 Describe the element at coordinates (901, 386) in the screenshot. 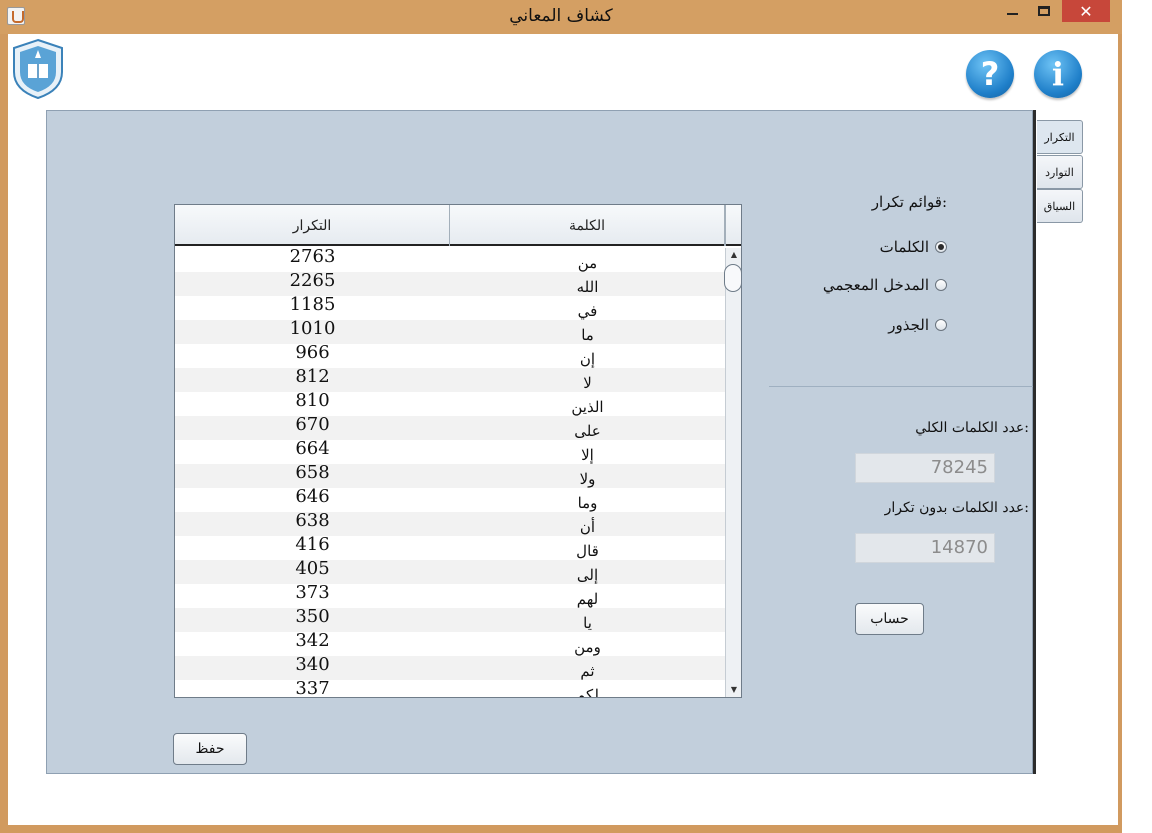

I see `divider` at that location.